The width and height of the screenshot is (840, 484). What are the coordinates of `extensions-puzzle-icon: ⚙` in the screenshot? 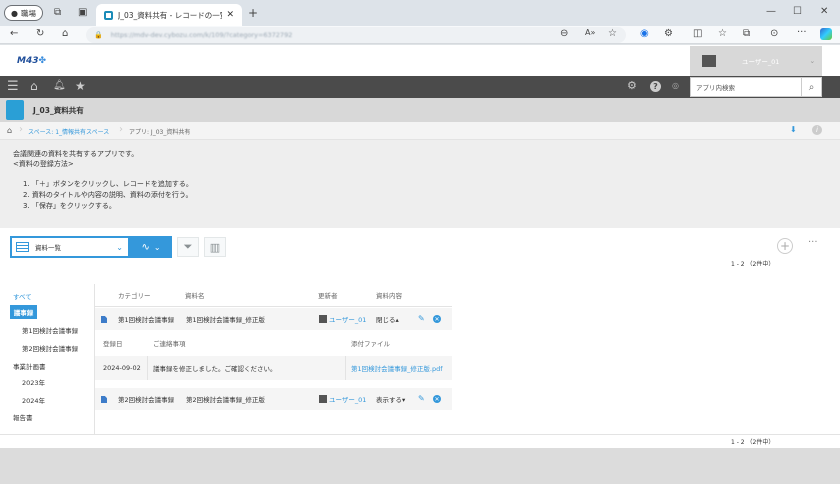 It's located at (668, 33).